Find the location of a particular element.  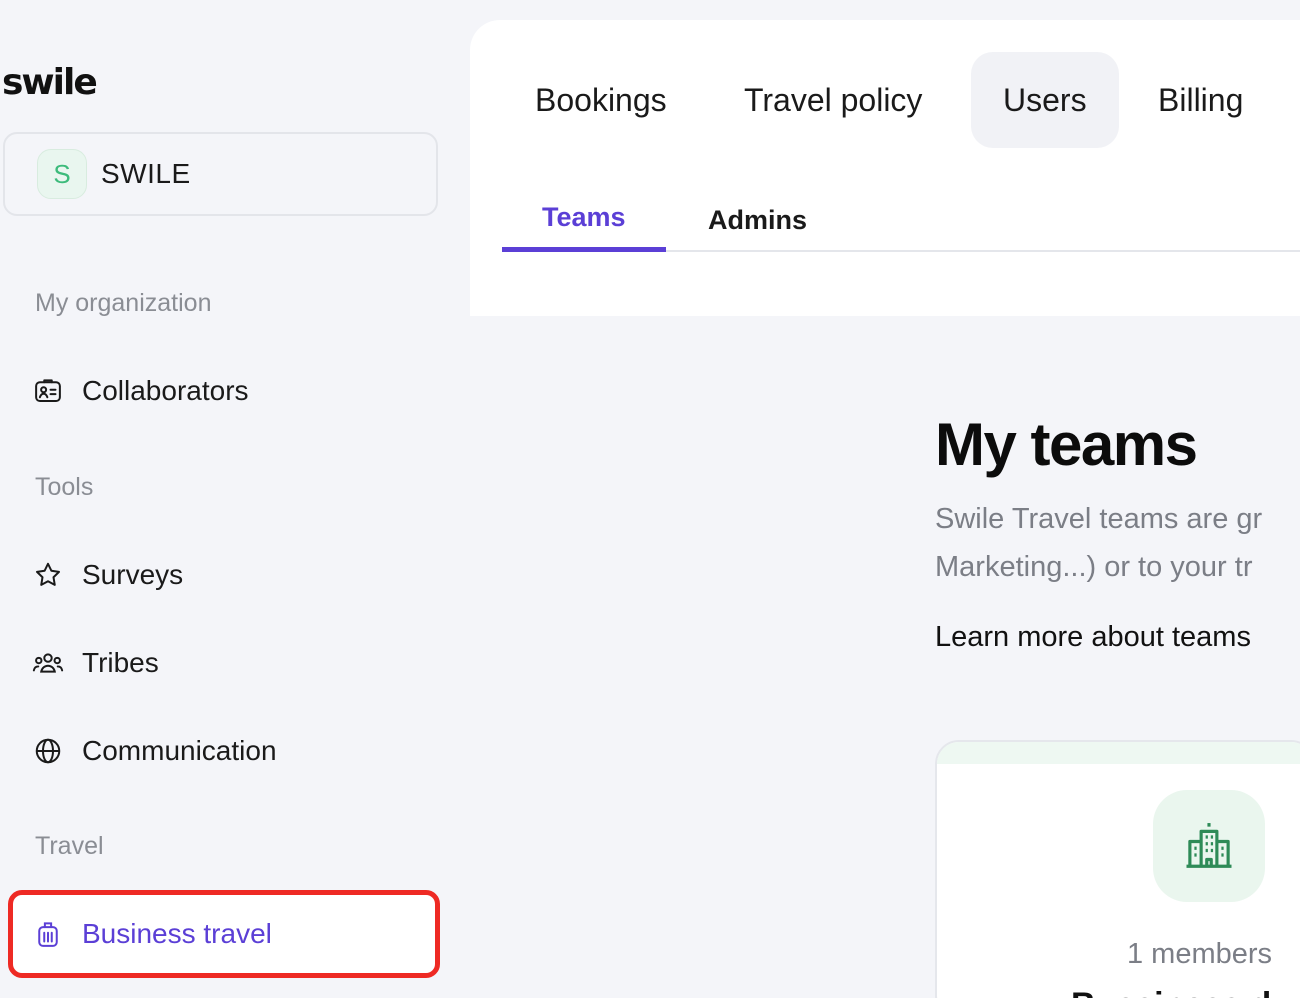

sidebar-item-communication: Communication is located at coordinates (154, 751).